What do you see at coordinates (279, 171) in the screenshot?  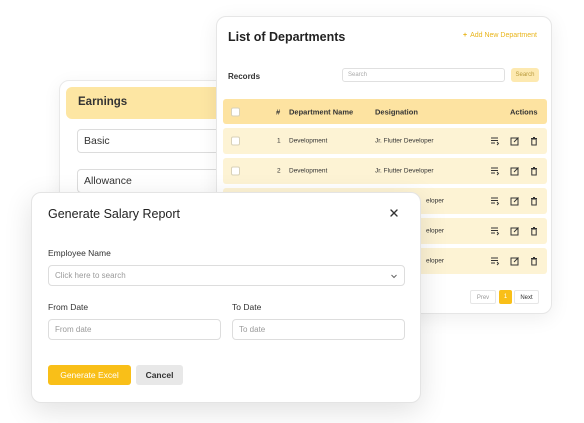 I see `row-index: 2` at bounding box center [279, 171].